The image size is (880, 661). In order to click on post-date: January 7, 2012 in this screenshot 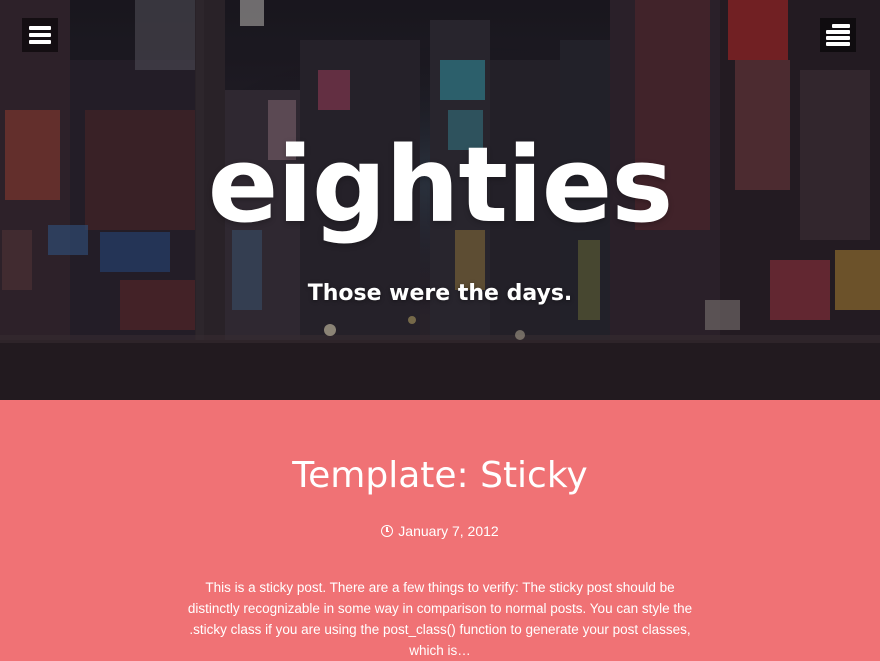, I will do `click(448, 531)`.